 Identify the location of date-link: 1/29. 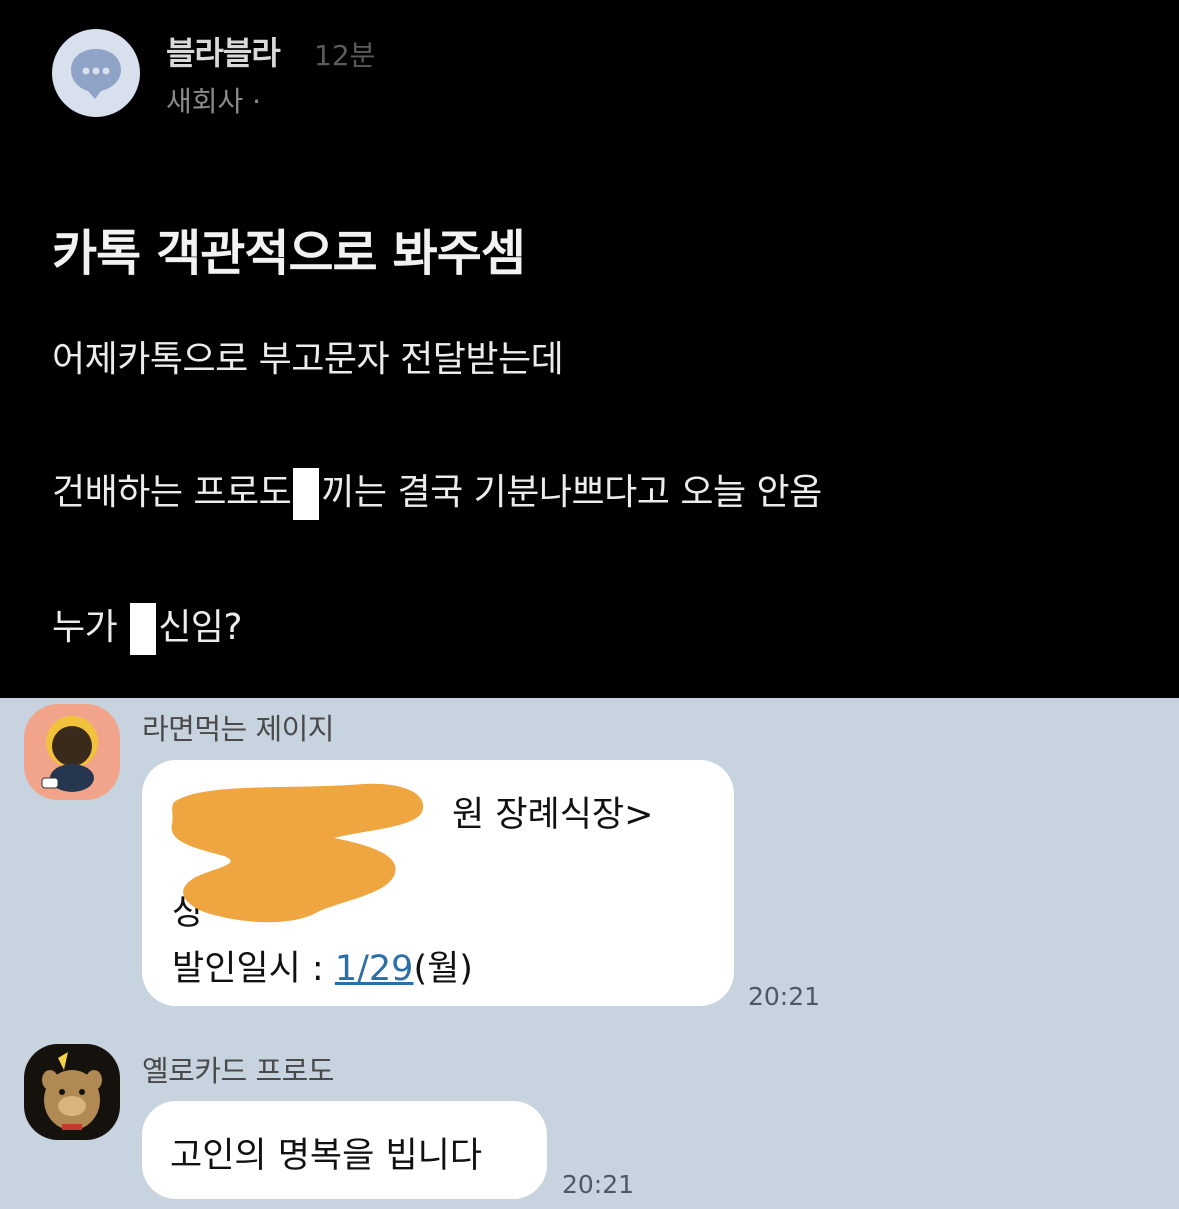
(374, 969).